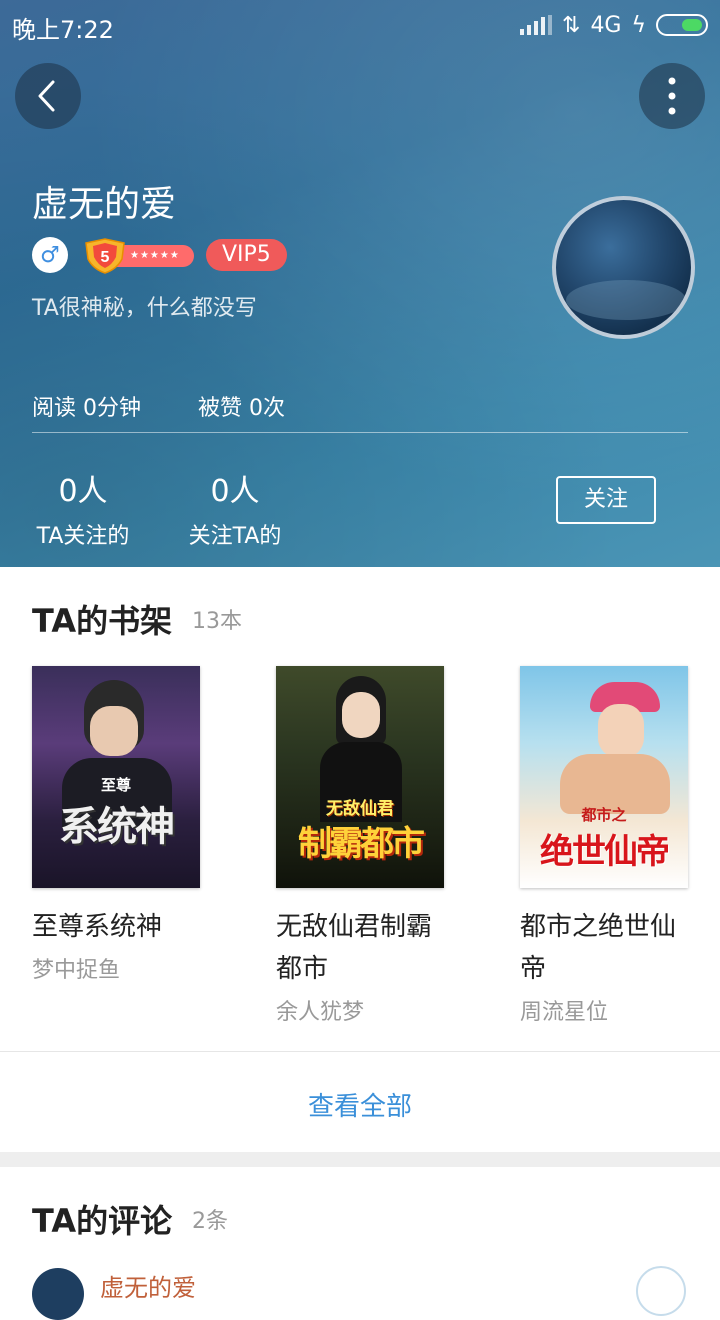 The image size is (720, 1320). I want to click on network-type: 4G, so click(606, 25).